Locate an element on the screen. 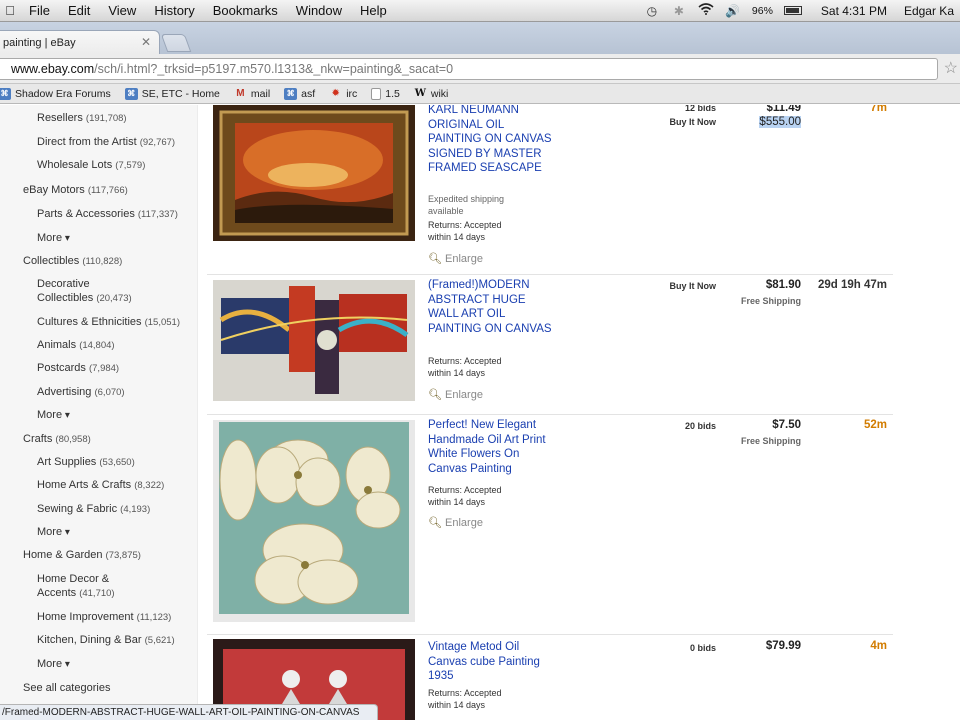  sidebar-item-label: Cultures & Ethnicities is located at coordinates (89, 322).